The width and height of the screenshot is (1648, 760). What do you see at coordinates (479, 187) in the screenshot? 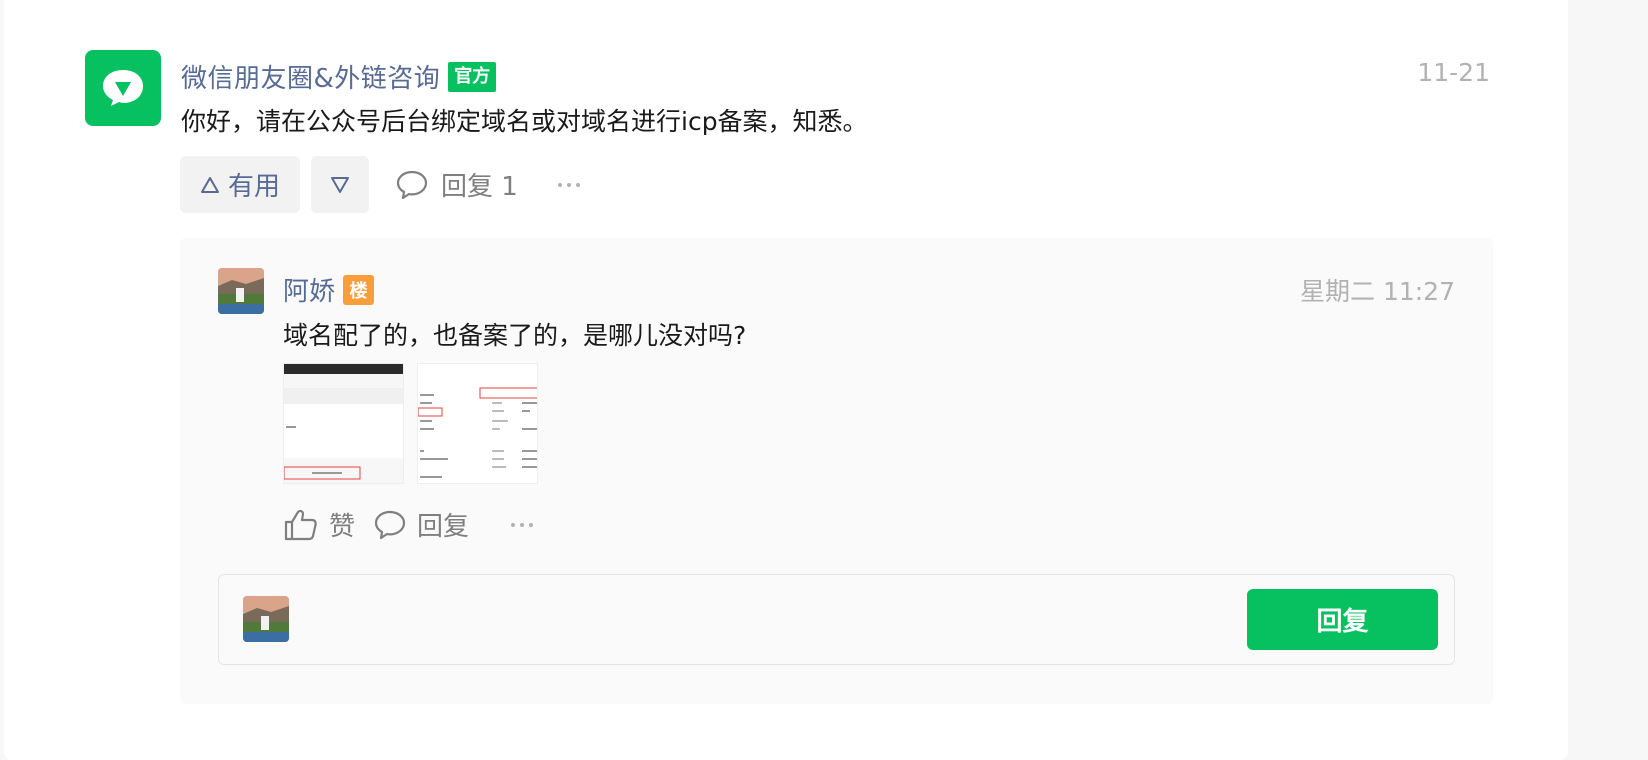
I see `reply-count-label: 回复 1` at bounding box center [479, 187].